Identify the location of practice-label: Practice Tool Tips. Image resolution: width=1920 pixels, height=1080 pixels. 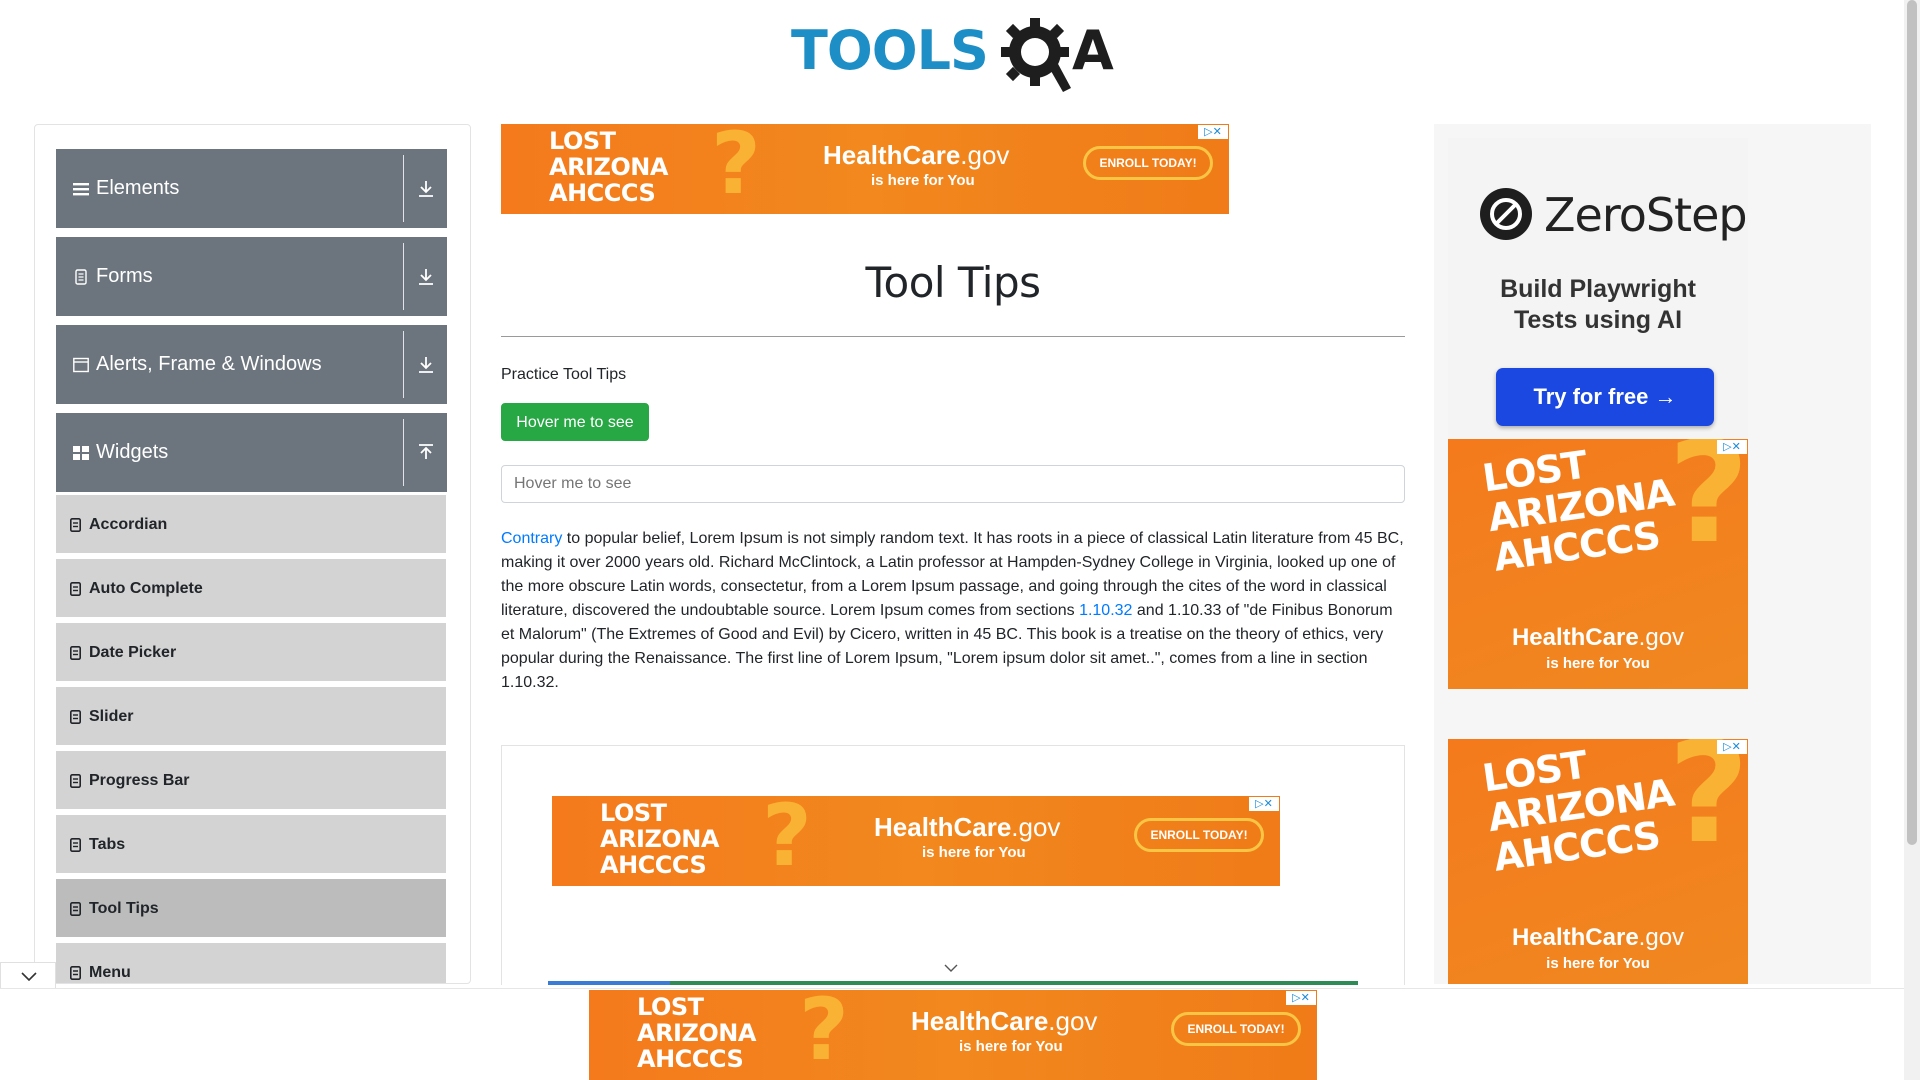
(564, 374).